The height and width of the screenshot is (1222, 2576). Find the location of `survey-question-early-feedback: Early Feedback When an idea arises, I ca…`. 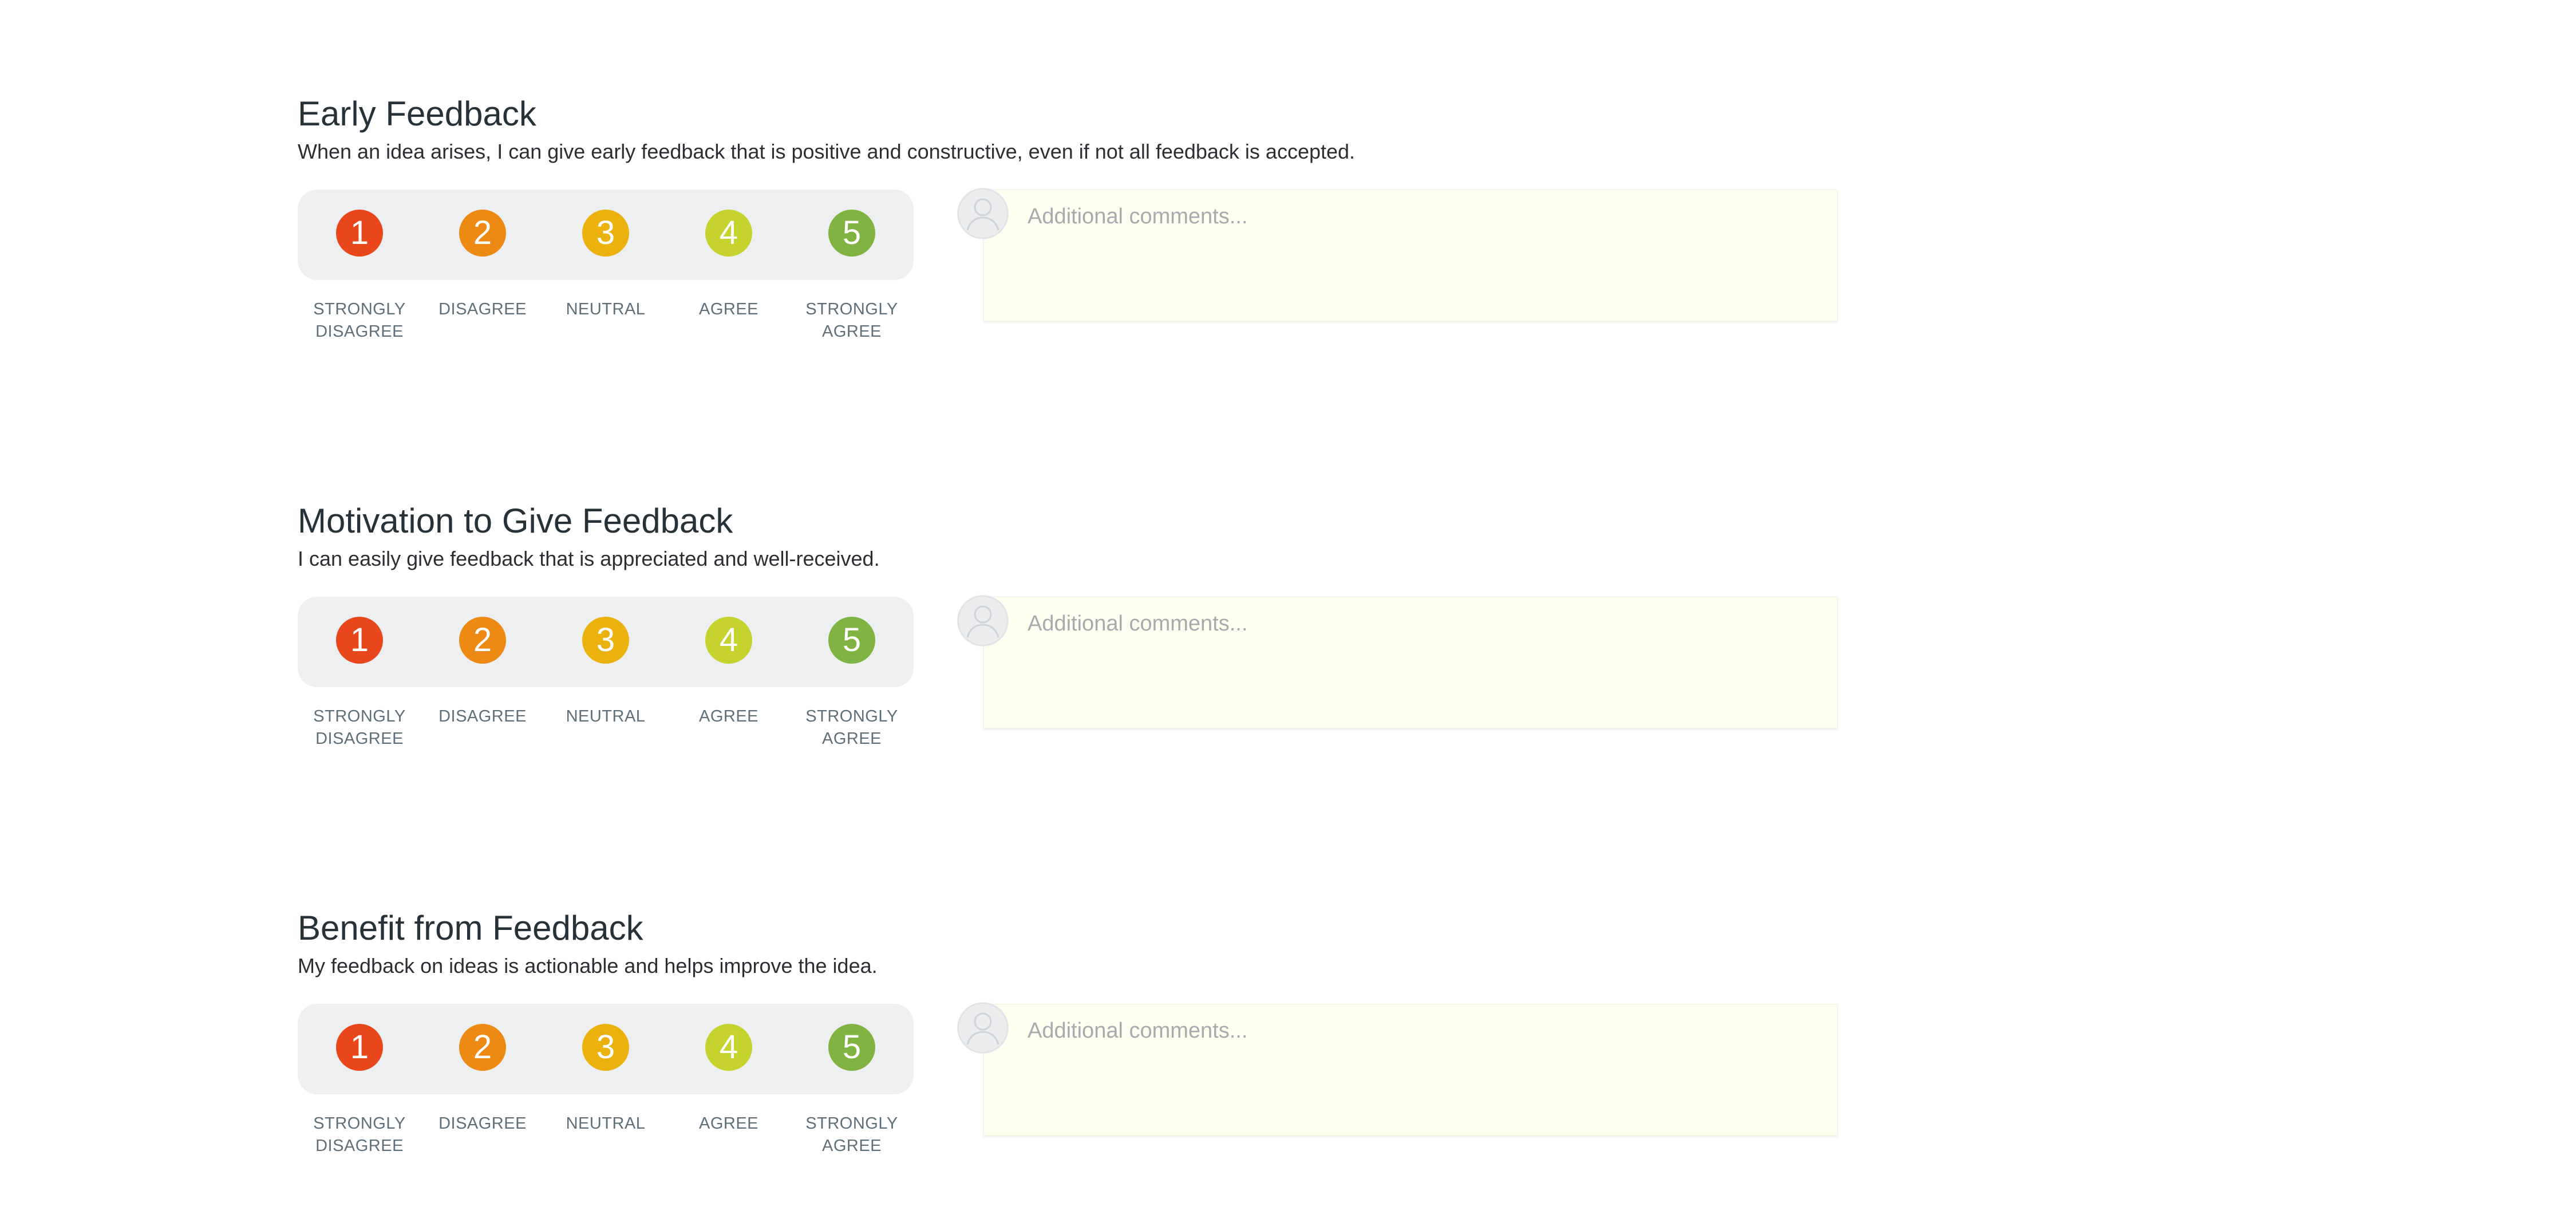

survey-question-early-feedback: Early Feedback When an idea arises, I ca… is located at coordinates (1070, 227).